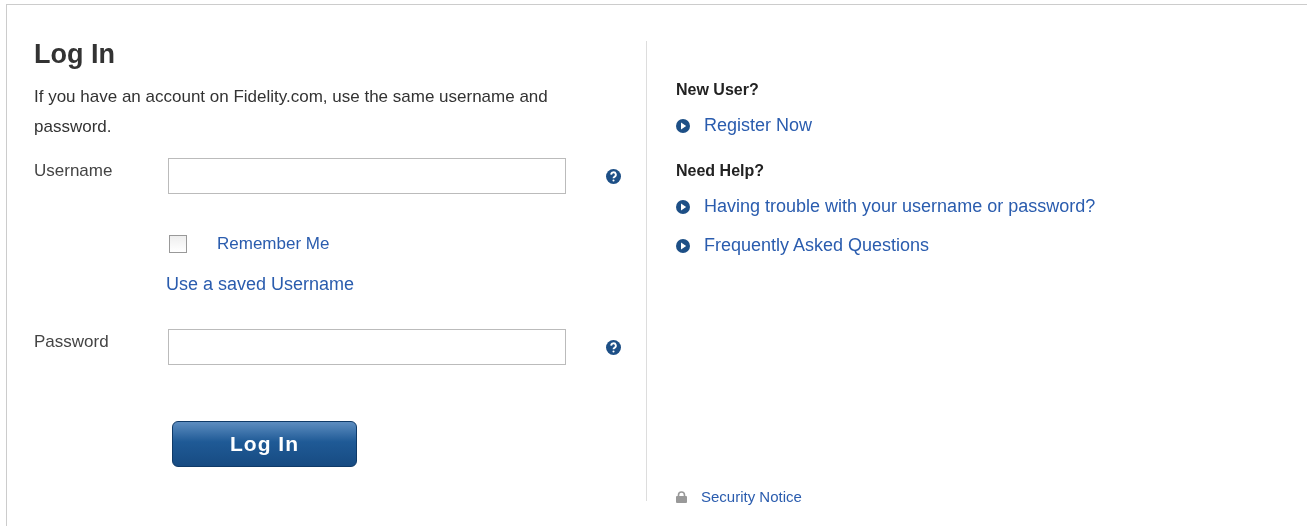 The image size is (1307, 526). What do you see at coordinates (681, 496) in the screenshot?
I see `lock-icon` at bounding box center [681, 496].